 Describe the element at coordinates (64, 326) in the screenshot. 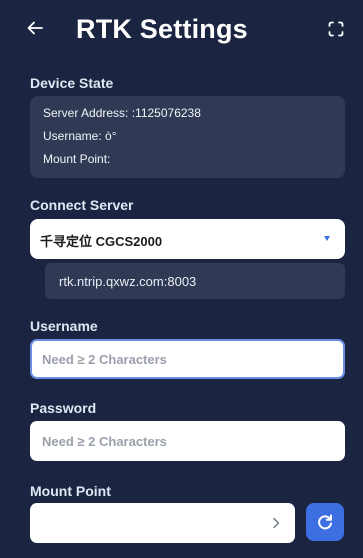

I see `username-label: Username` at that location.